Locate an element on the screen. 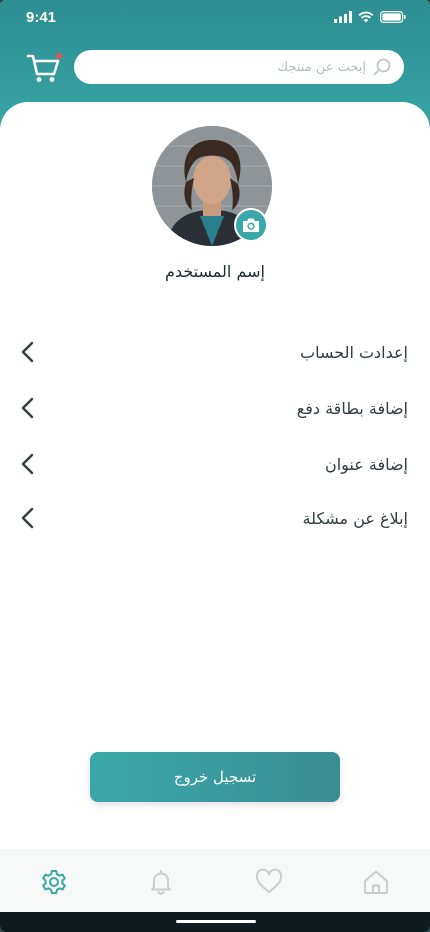 This screenshot has width=430, height=932. nav-notifications is located at coordinates (161, 882).